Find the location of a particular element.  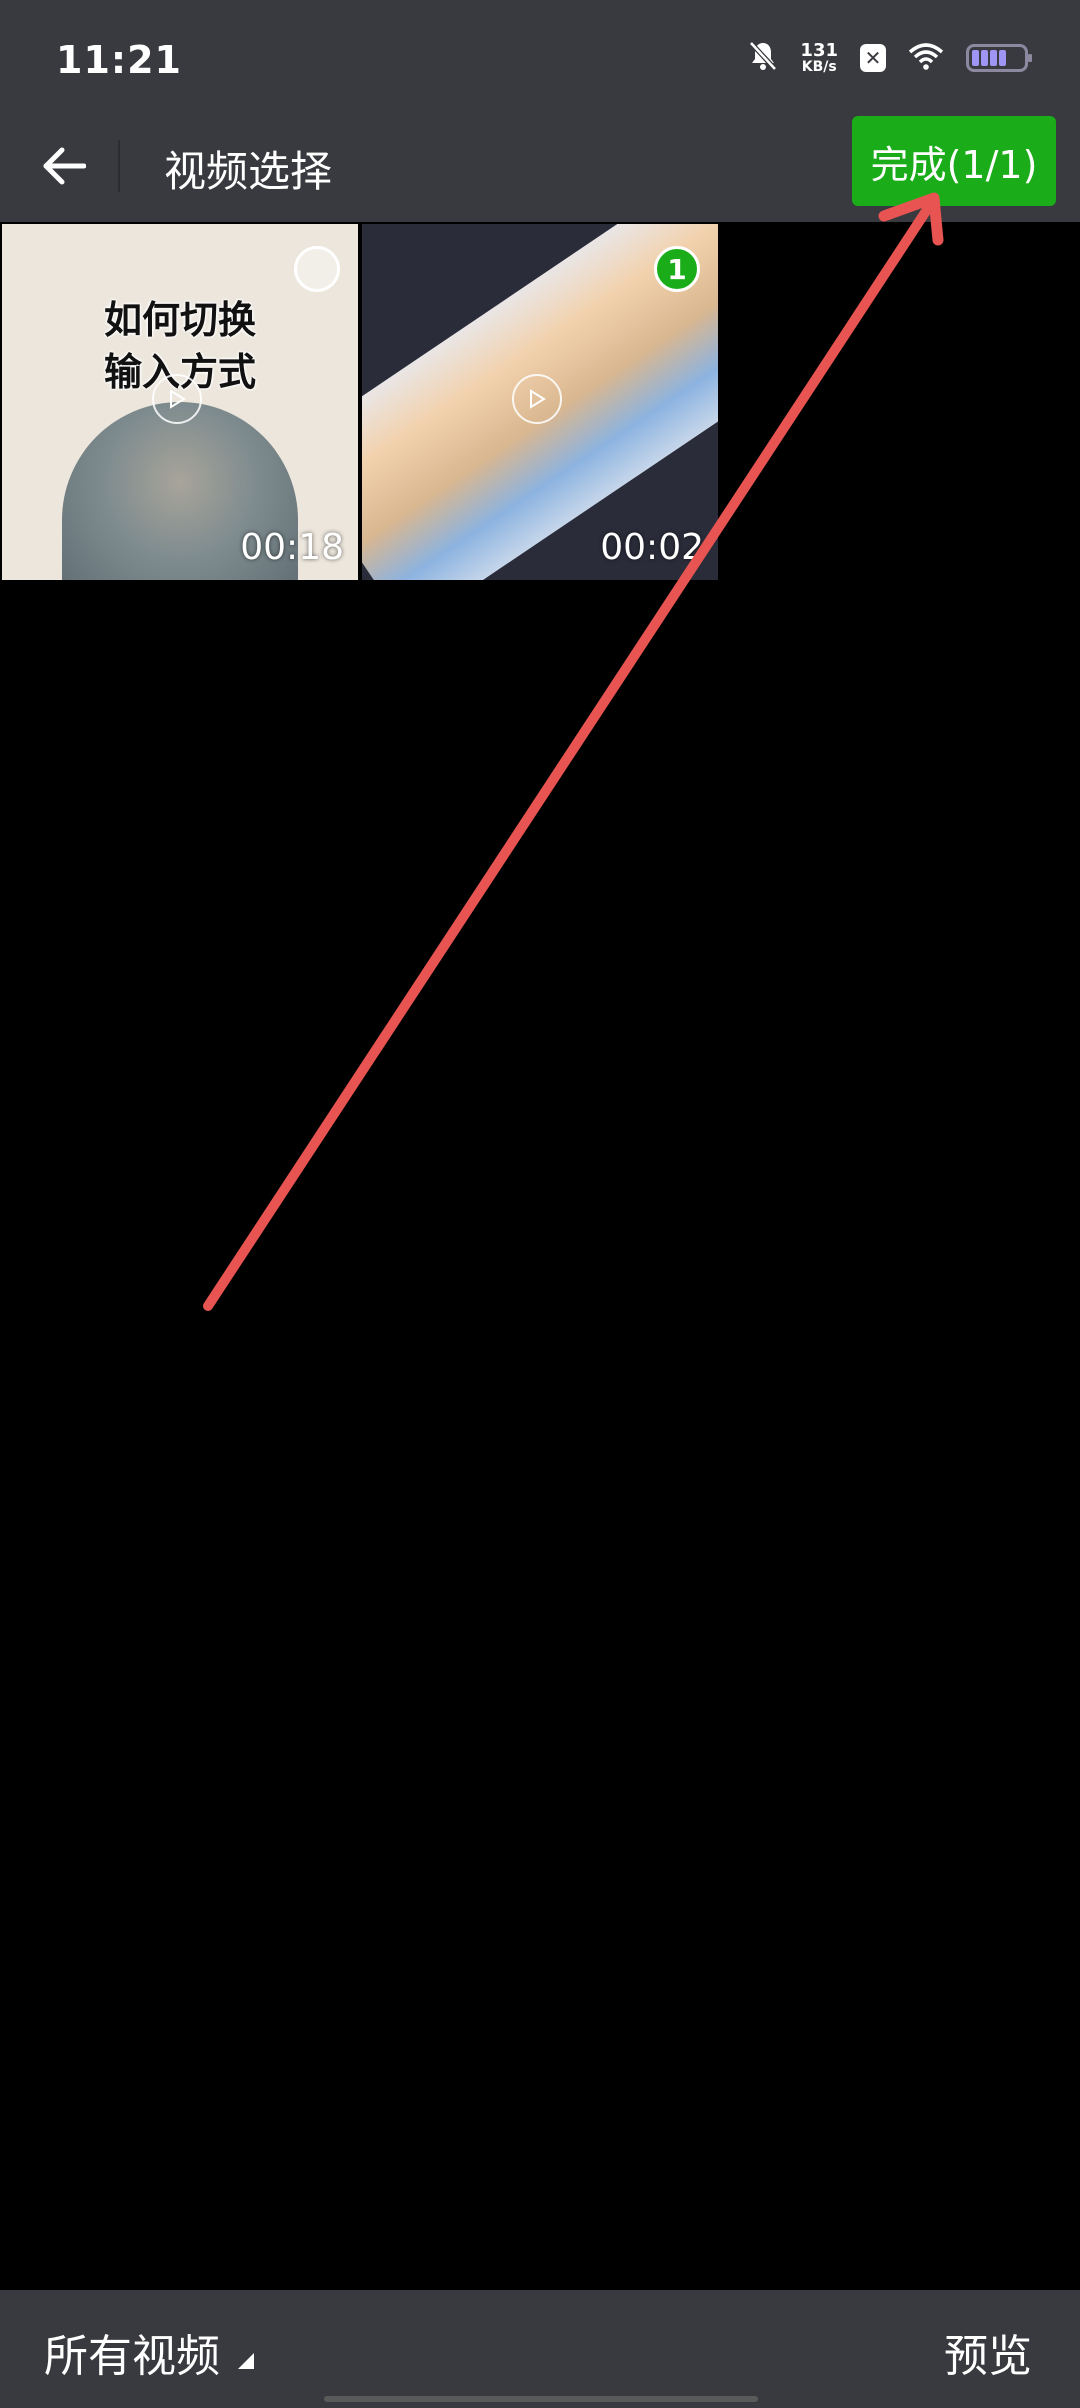

selected-badge: 1 is located at coordinates (677, 269).